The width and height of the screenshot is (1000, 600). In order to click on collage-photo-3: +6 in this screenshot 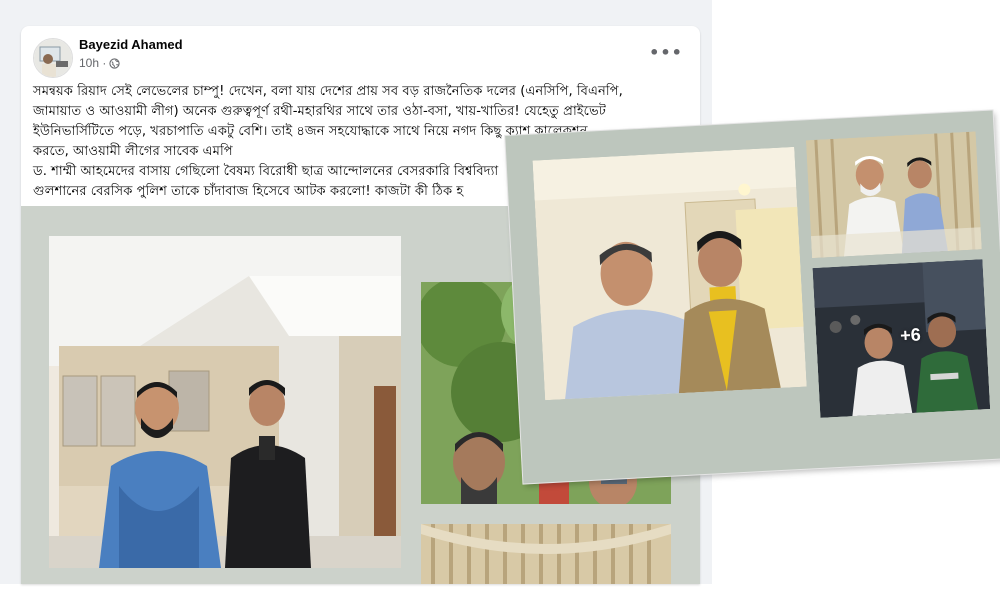, I will do `click(901, 338)`.